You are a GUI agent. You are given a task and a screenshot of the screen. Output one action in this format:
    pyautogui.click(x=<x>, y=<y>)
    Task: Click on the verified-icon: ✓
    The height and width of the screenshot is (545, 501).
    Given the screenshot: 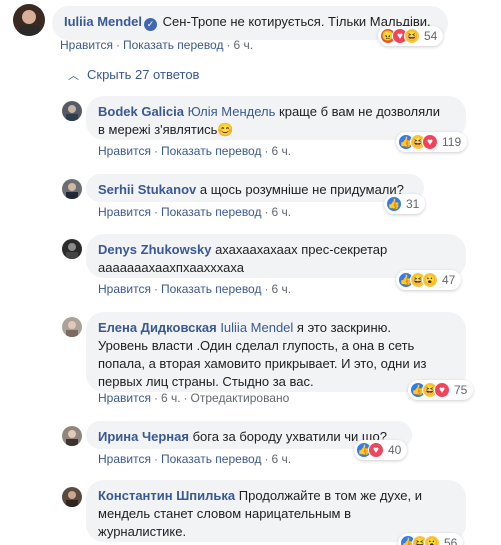 What is the action you would take?
    pyautogui.click(x=151, y=24)
    